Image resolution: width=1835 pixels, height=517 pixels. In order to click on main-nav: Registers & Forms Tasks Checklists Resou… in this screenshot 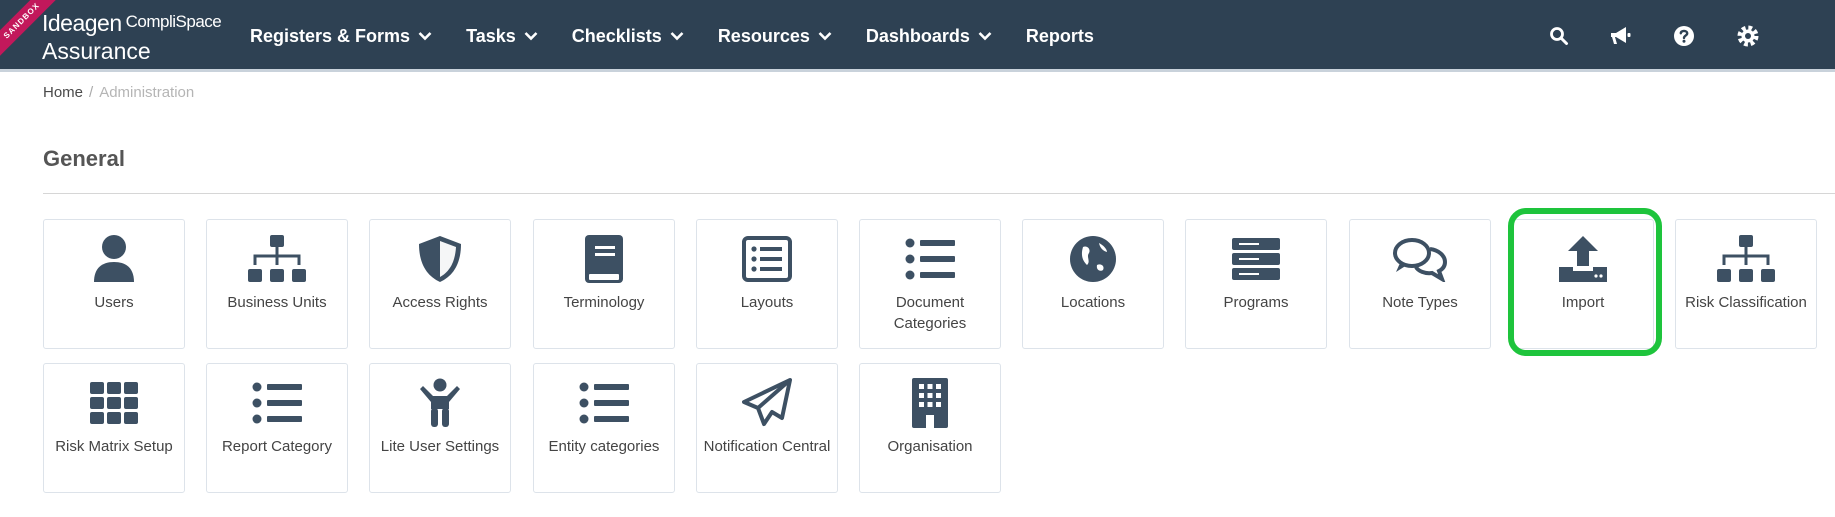, I will do `click(689, 36)`.